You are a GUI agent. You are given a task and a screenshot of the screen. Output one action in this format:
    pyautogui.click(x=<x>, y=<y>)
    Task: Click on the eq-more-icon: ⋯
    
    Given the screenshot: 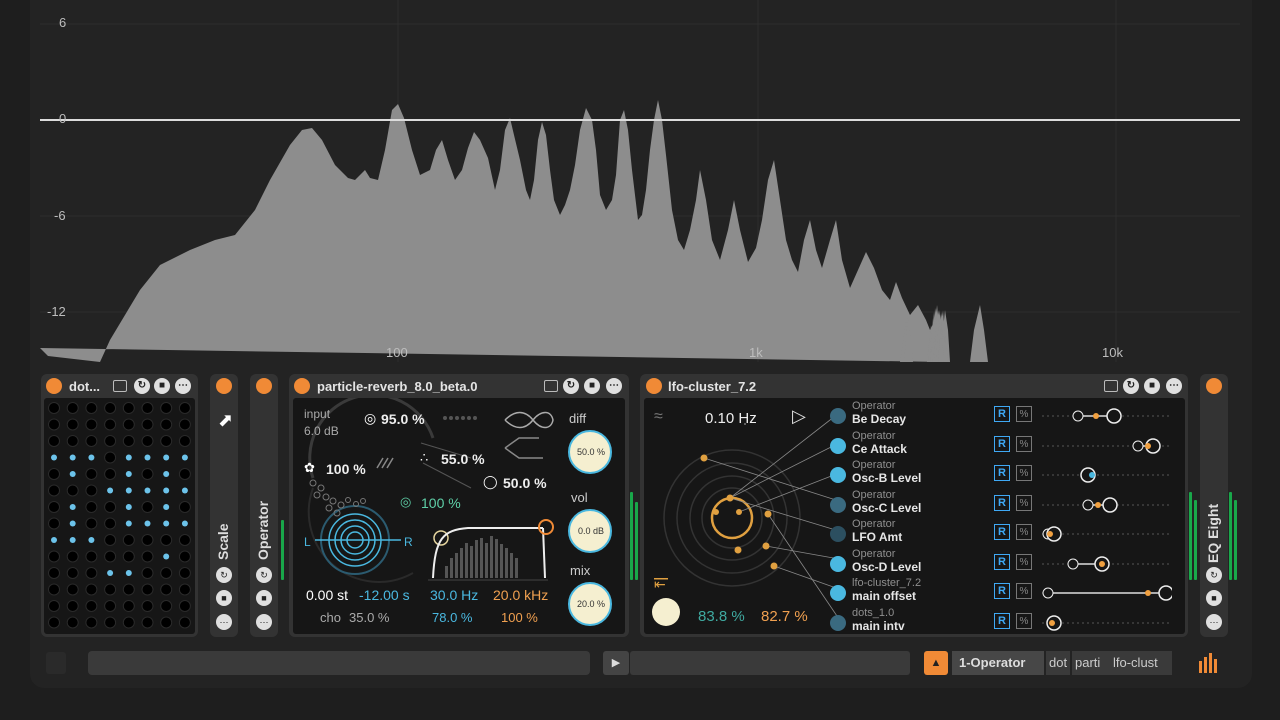 What is the action you would take?
    pyautogui.click(x=1214, y=622)
    